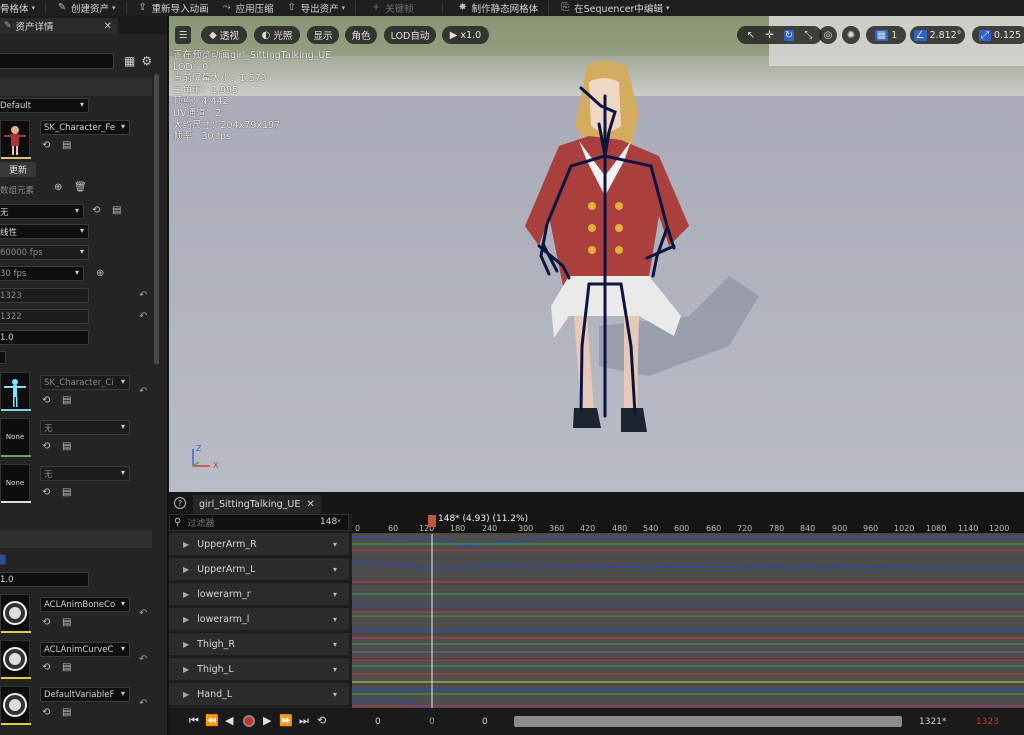 The height and width of the screenshot is (735, 1024). I want to click on track-row: ▶ UpperArm_L ▾, so click(259, 568).